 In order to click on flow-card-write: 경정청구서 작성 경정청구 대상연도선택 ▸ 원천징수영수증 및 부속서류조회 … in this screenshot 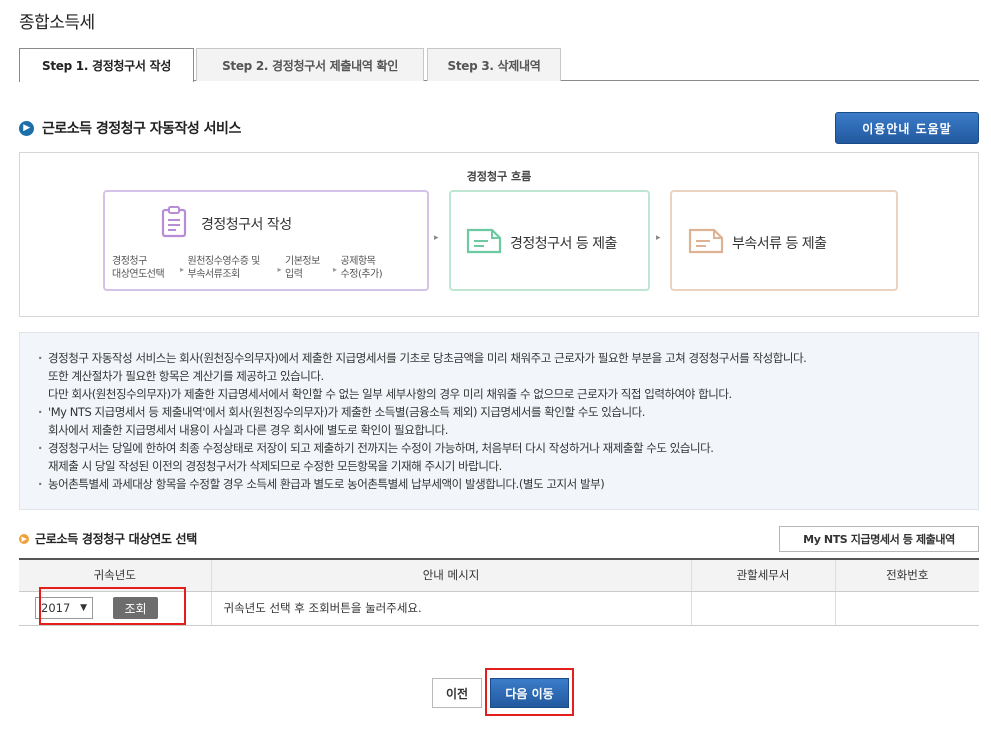, I will do `click(266, 240)`.